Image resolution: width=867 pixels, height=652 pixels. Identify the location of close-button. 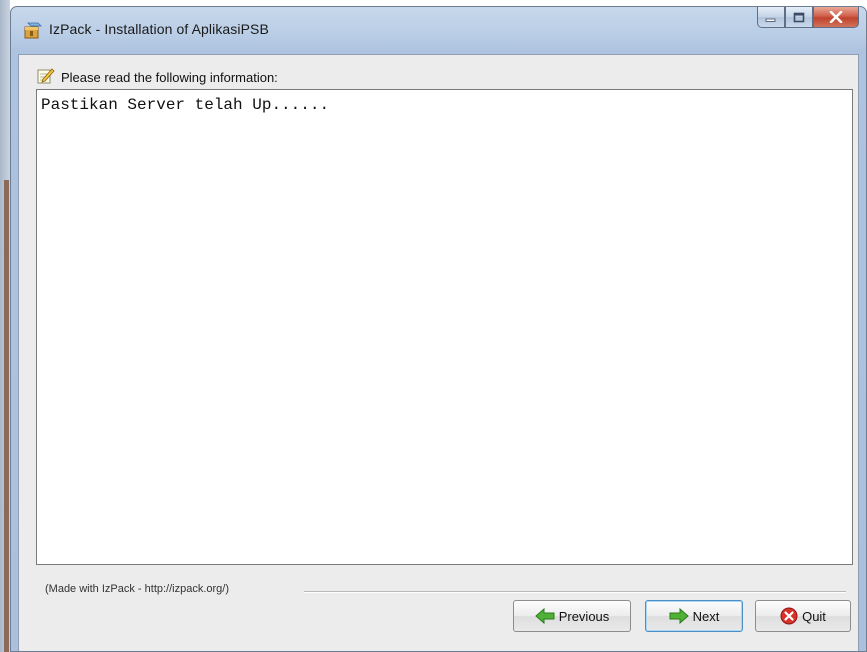
(836, 17).